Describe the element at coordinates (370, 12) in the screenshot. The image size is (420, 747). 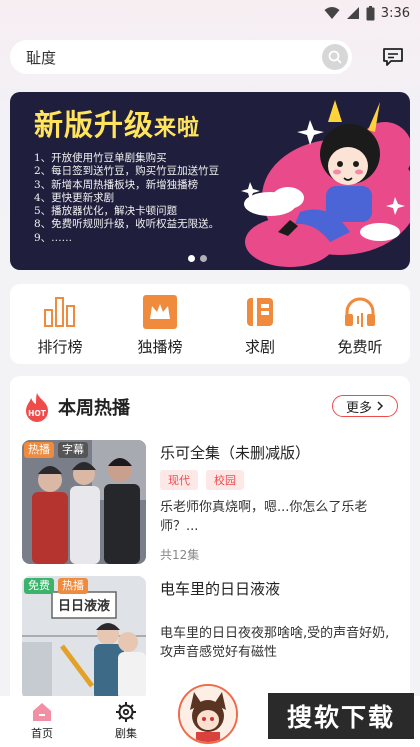
I see `battery-icon` at that location.